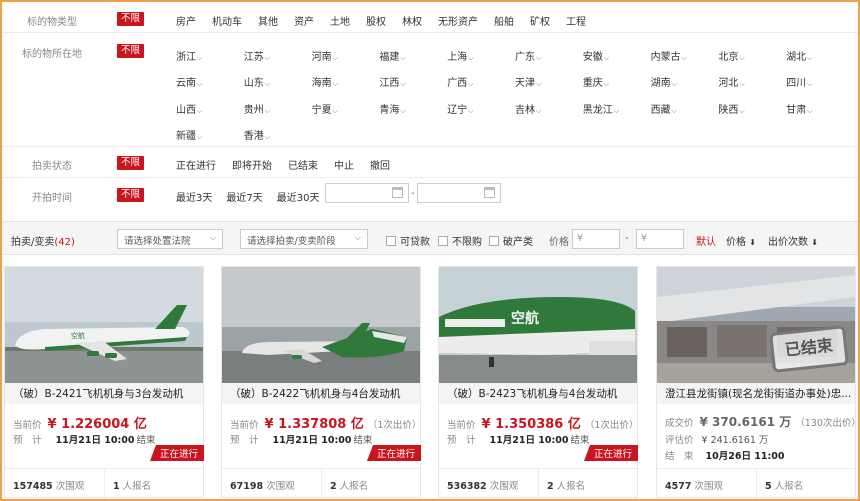  What do you see at coordinates (809, 349) in the screenshot?
I see `ended-stamp: 已结束` at bounding box center [809, 349].